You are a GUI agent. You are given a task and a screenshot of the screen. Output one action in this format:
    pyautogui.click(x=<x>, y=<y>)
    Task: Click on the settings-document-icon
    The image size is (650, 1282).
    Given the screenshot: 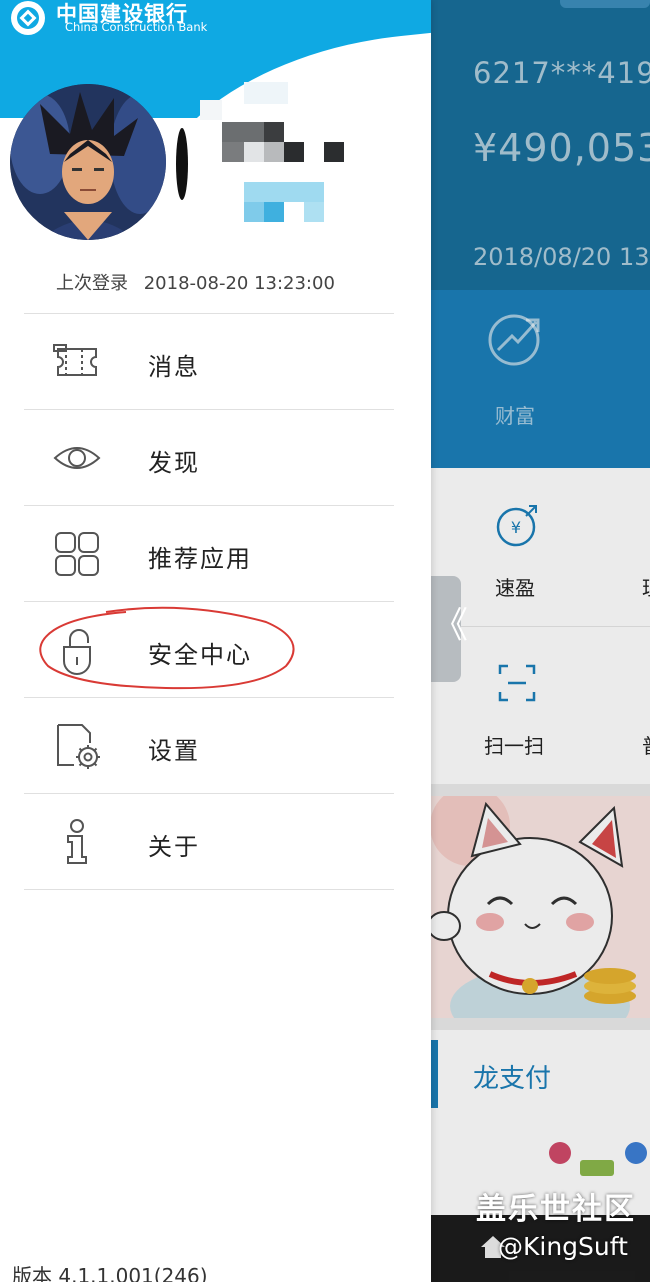 What is the action you would take?
    pyautogui.click(x=78, y=746)
    